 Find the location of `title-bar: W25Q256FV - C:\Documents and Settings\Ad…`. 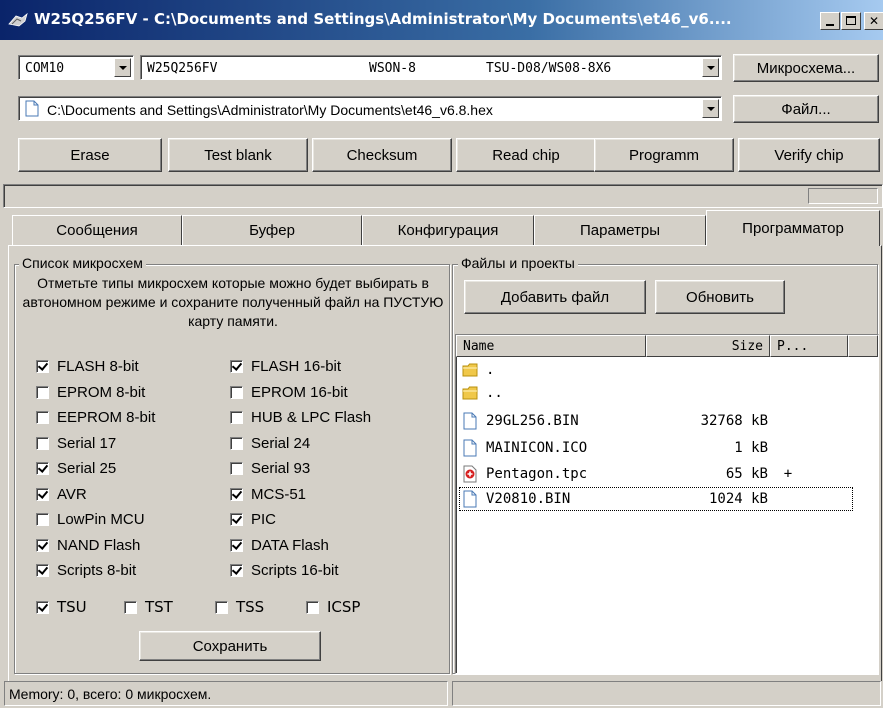

title-bar: W25Q256FV - C:\Documents and Settings\Ad… is located at coordinates (441, 20).